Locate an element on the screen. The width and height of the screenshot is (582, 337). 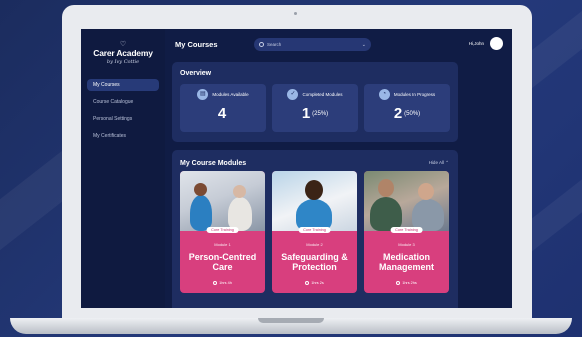
sidebar-item-my-certificates: My Certificates is located at coordinates (123, 136).